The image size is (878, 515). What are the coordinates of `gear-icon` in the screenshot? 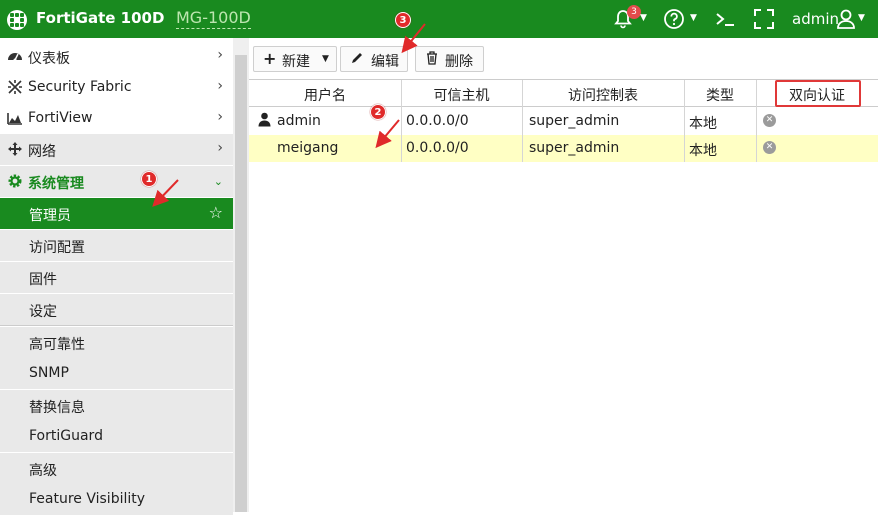 It's located at (15, 181).